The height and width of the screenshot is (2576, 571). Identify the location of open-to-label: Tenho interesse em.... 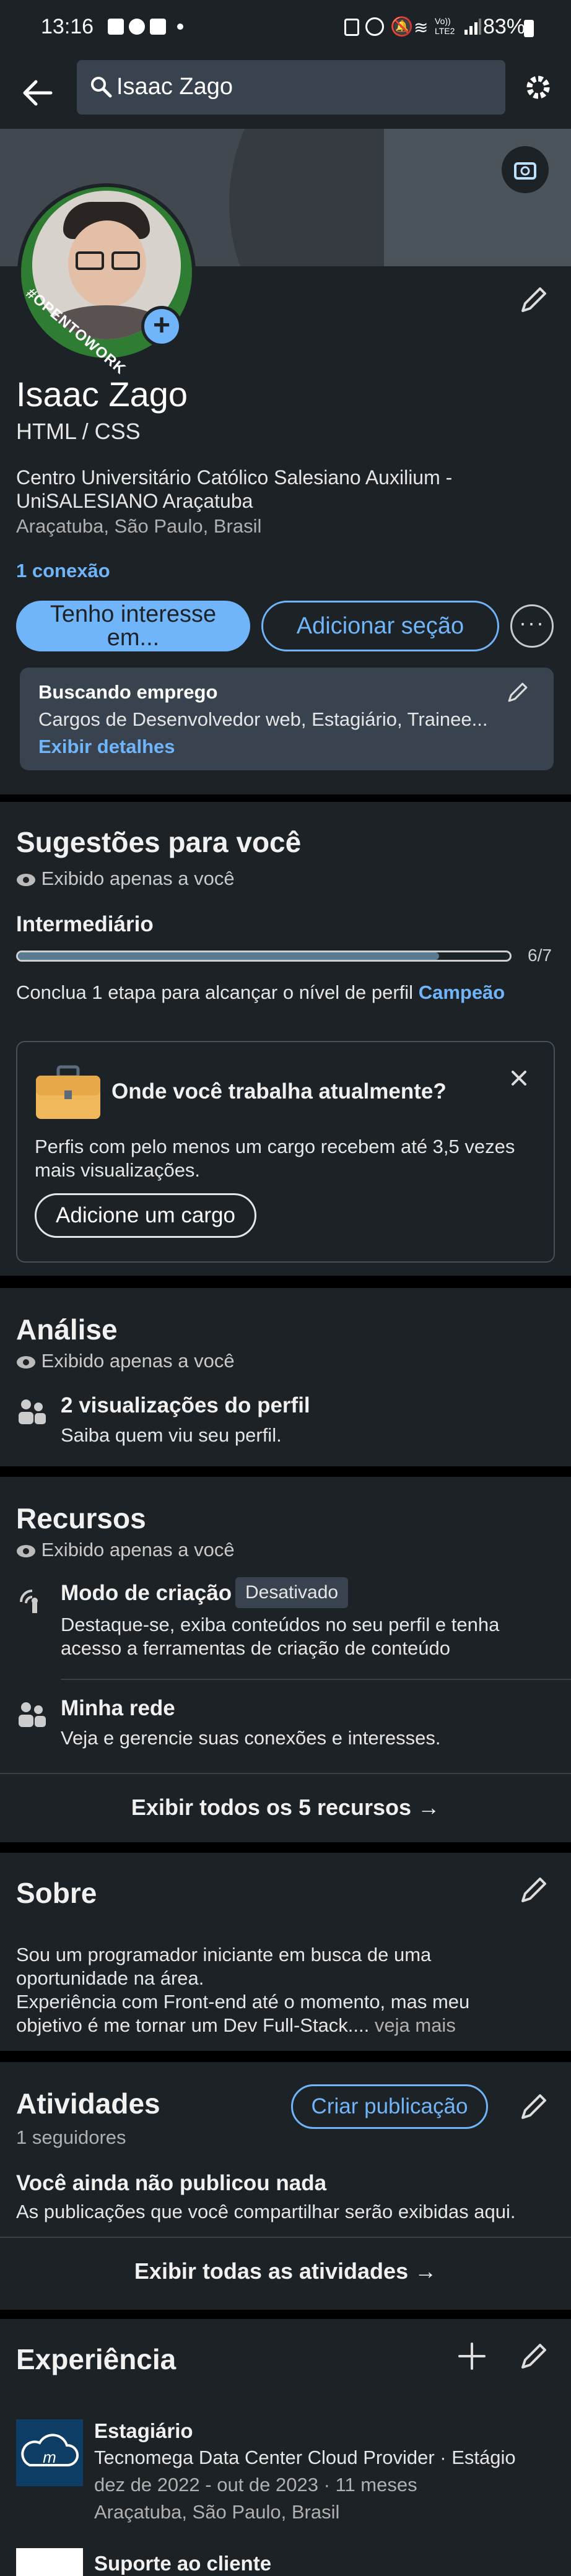
(133, 626).